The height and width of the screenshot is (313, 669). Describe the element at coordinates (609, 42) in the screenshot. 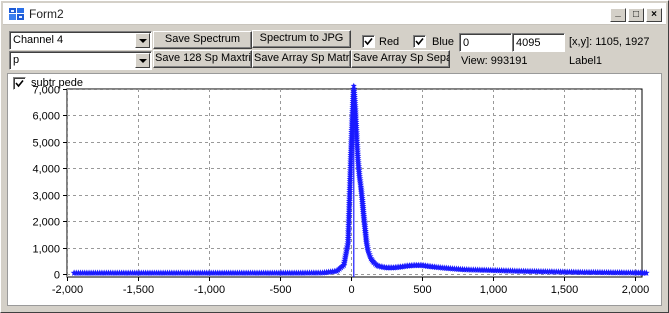

I see `xy-readout: [x,y]: 1105, 1927` at that location.